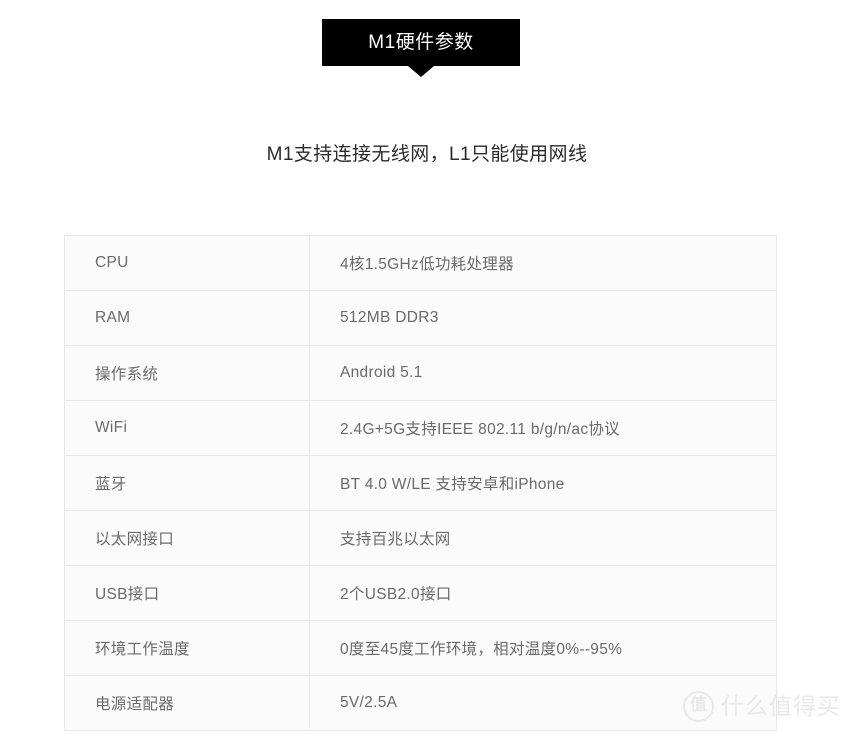 The height and width of the screenshot is (734, 854). I want to click on table-row: USB接口 2个USB2.0接口, so click(420, 593).